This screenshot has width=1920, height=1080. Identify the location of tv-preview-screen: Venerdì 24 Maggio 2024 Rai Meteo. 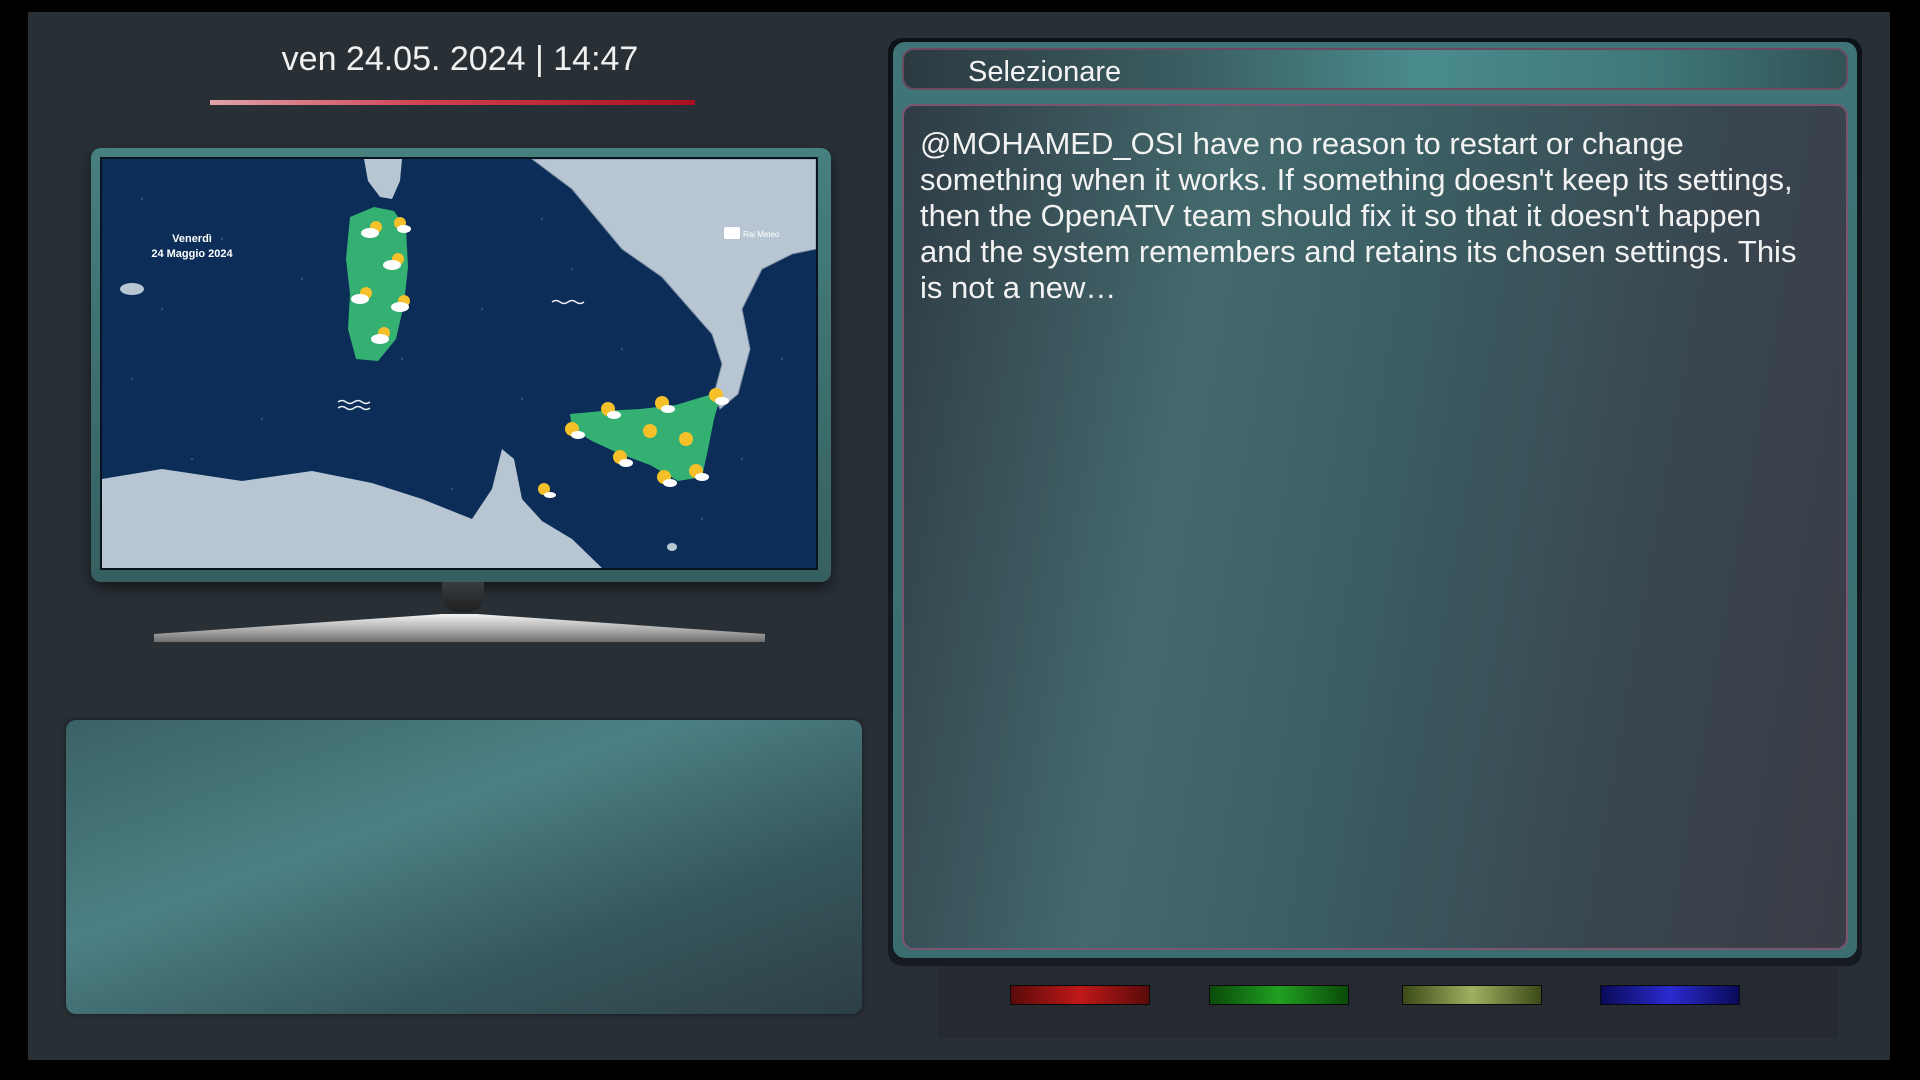
(459, 363).